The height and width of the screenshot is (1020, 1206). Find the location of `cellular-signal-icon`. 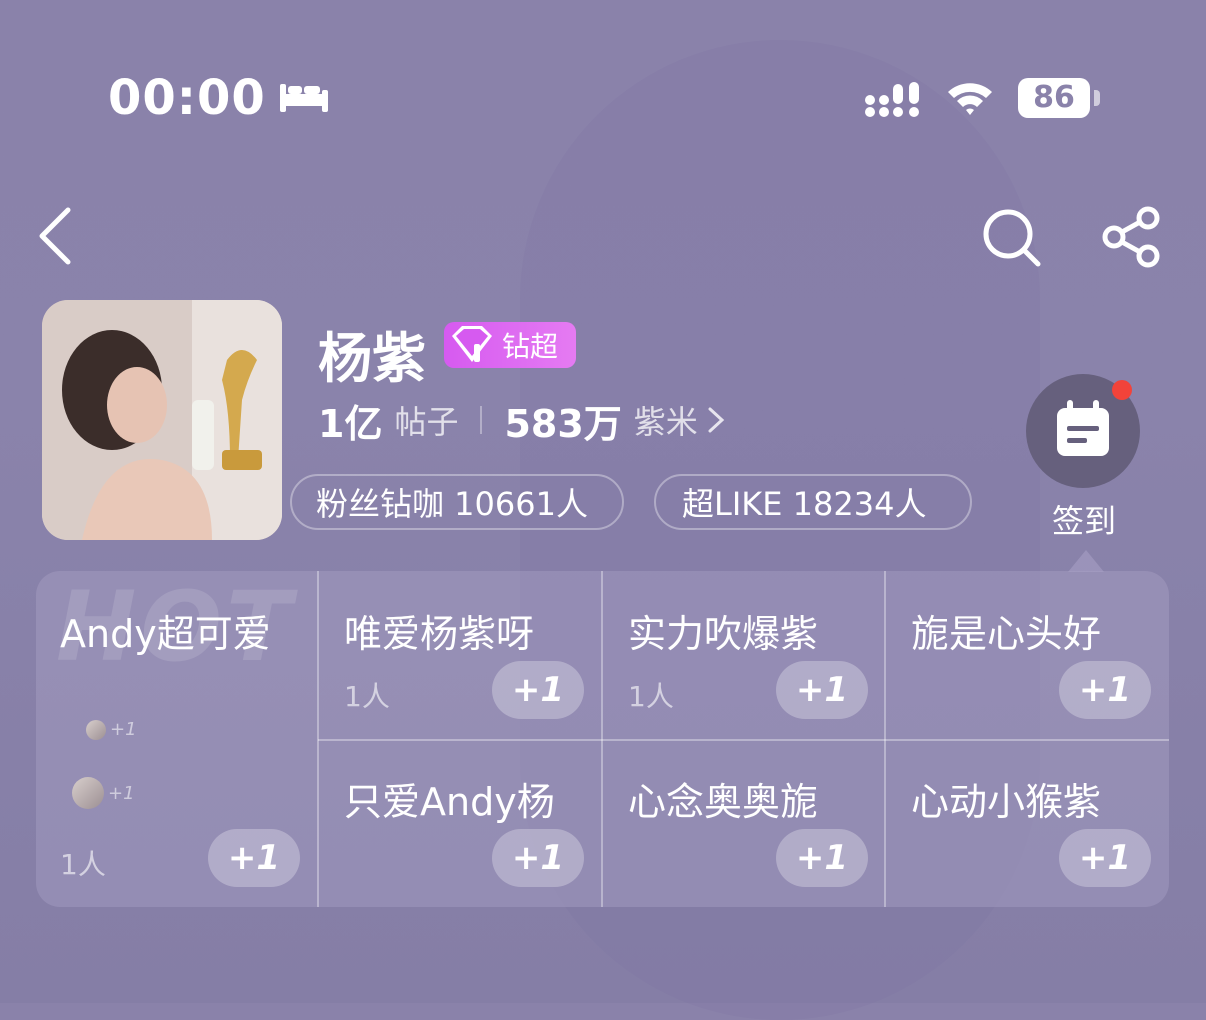

cellular-signal-icon is located at coordinates (892, 99).